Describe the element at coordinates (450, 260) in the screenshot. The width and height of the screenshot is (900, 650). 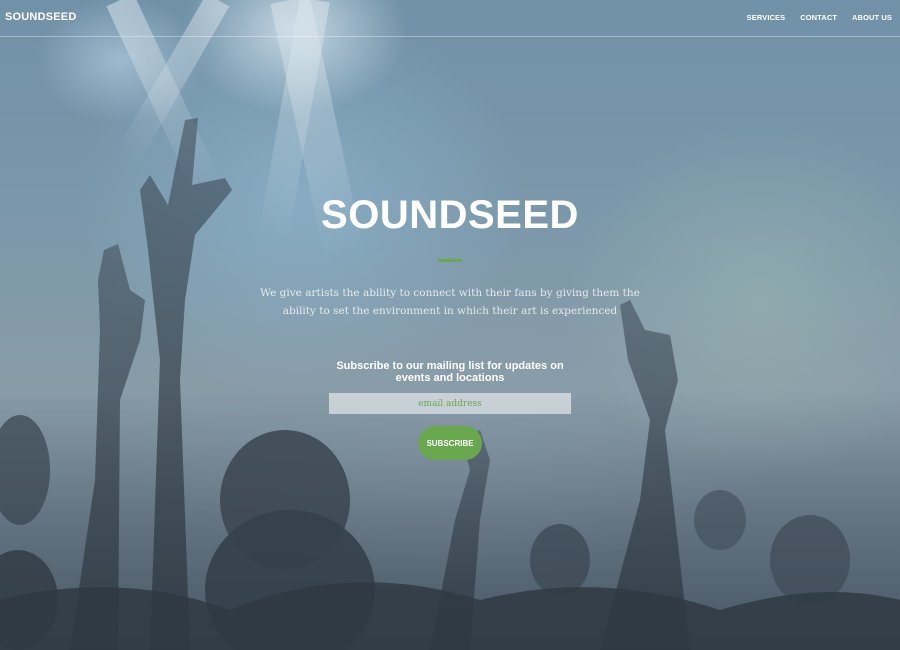
I see `title-divider` at that location.